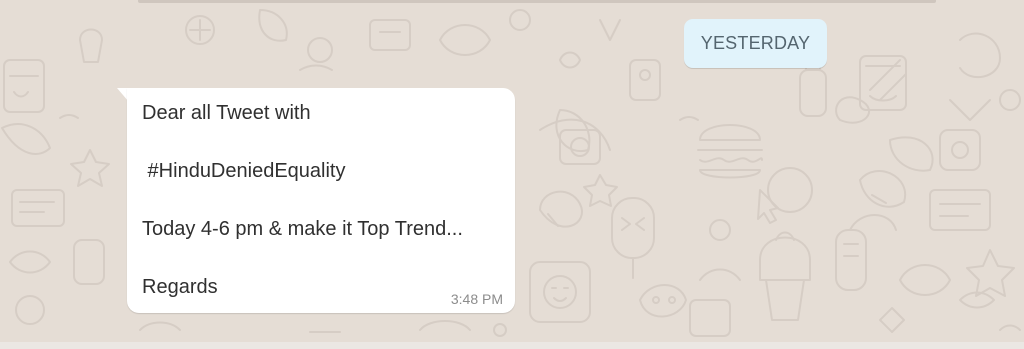 The image size is (1024, 349). What do you see at coordinates (512, 345) in the screenshot?
I see `composer-edge` at bounding box center [512, 345].